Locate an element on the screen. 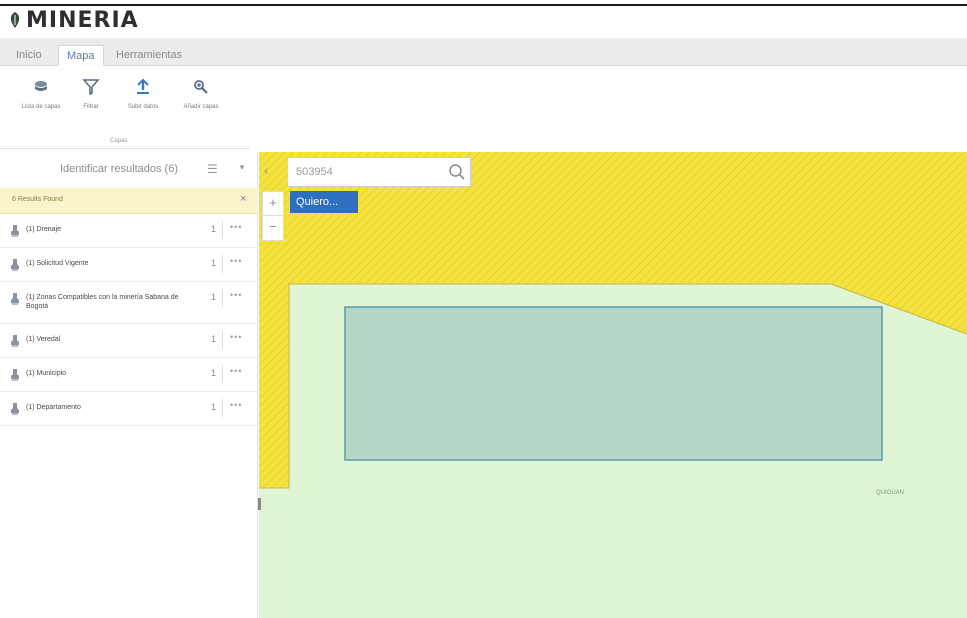 This screenshot has width=967, height=618. layer-result-name: (1) Drenaje is located at coordinates (44, 229).